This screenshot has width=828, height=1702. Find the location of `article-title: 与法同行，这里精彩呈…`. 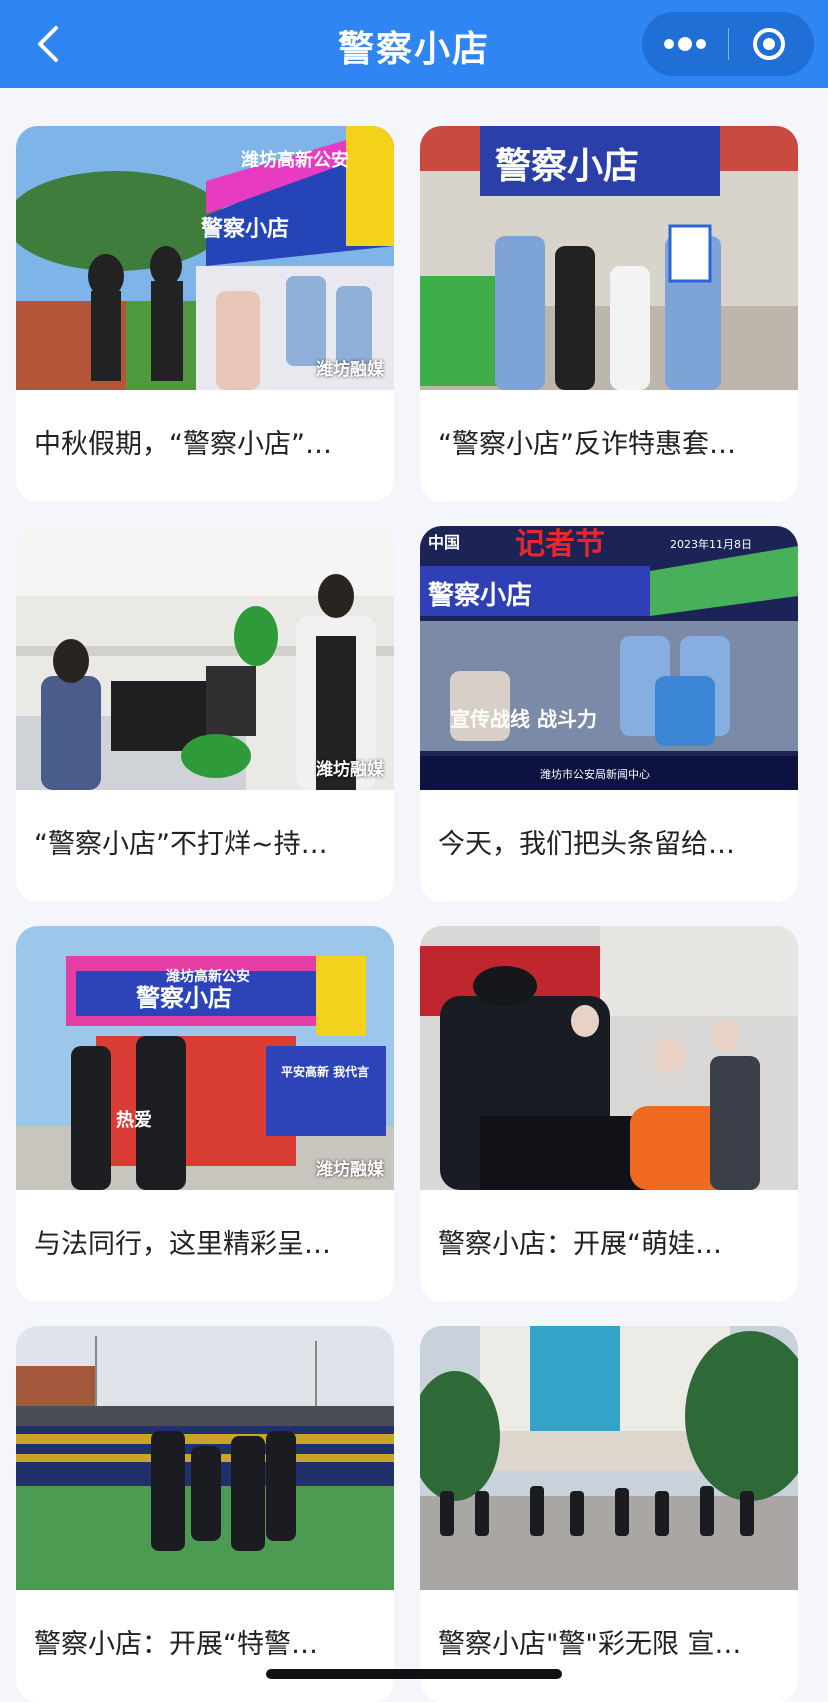

article-title: 与法同行，这里精彩呈… is located at coordinates (182, 1244).